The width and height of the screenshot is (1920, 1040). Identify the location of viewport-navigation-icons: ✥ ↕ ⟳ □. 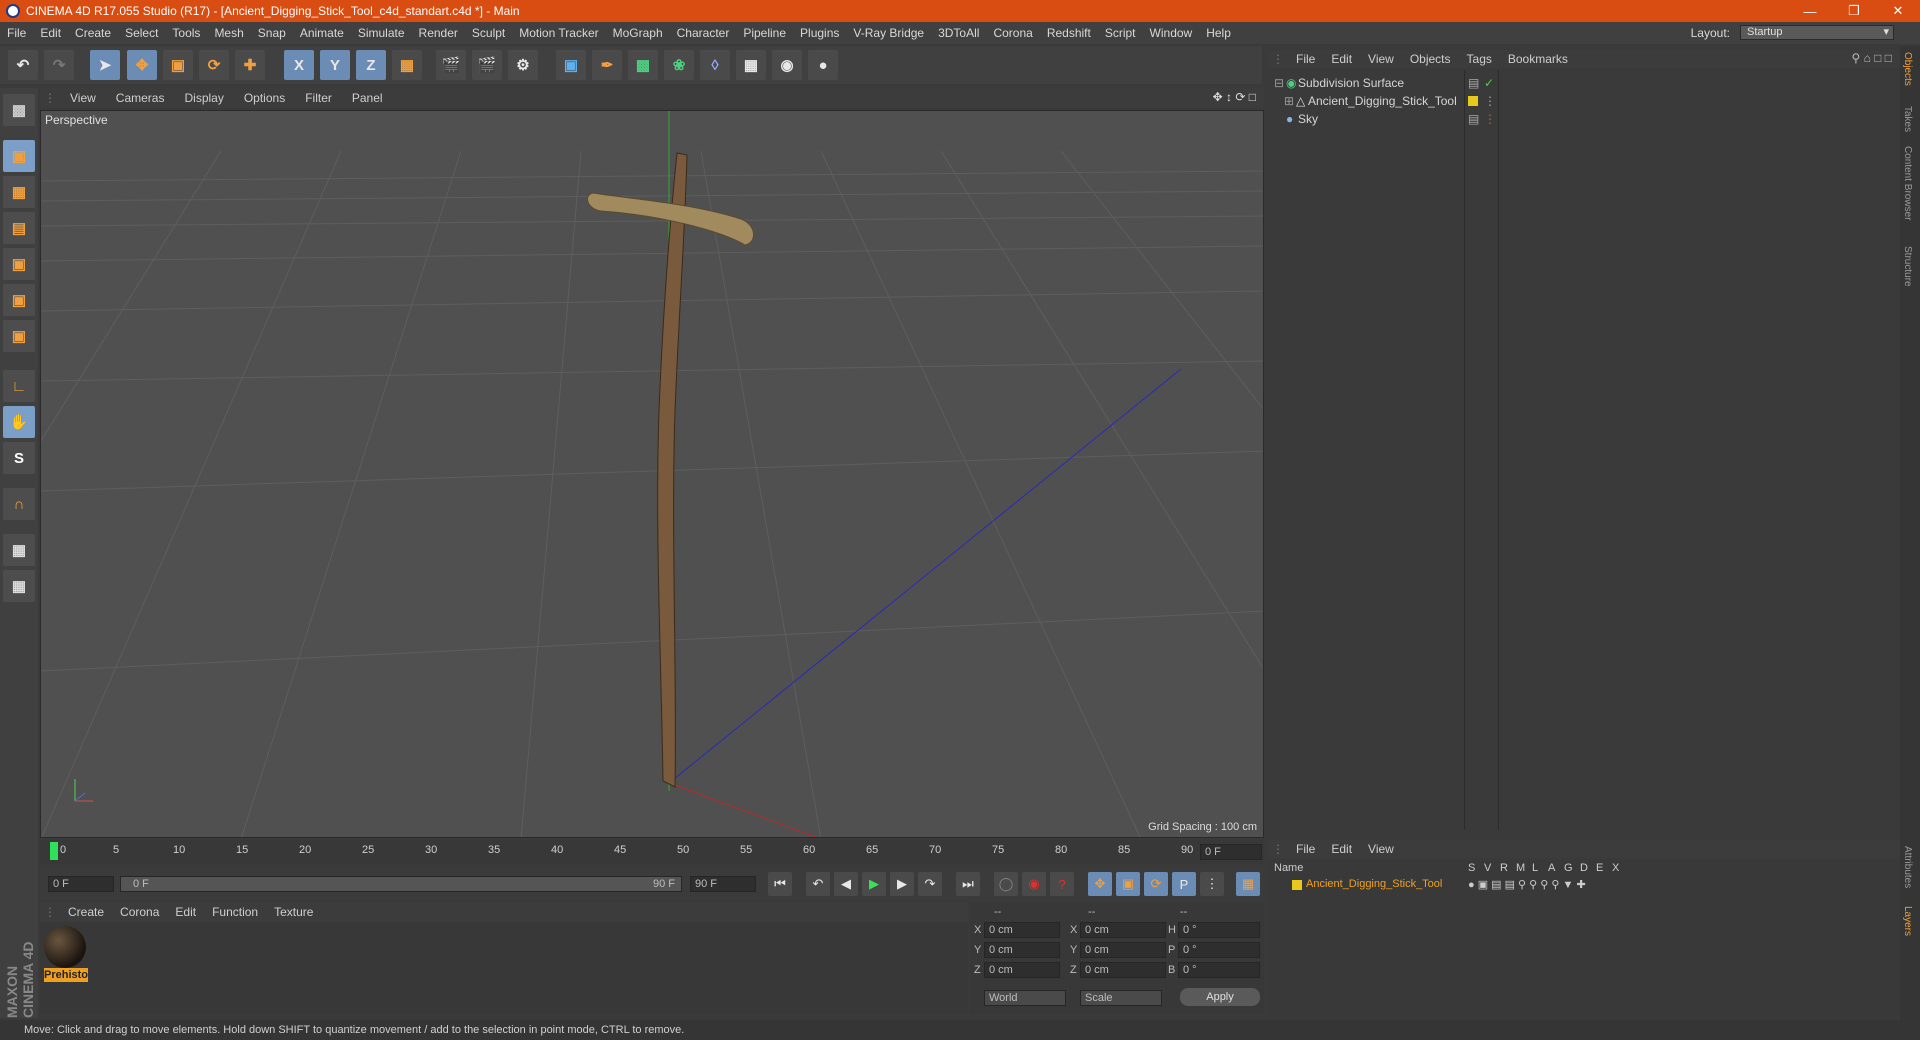
(1234, 97).